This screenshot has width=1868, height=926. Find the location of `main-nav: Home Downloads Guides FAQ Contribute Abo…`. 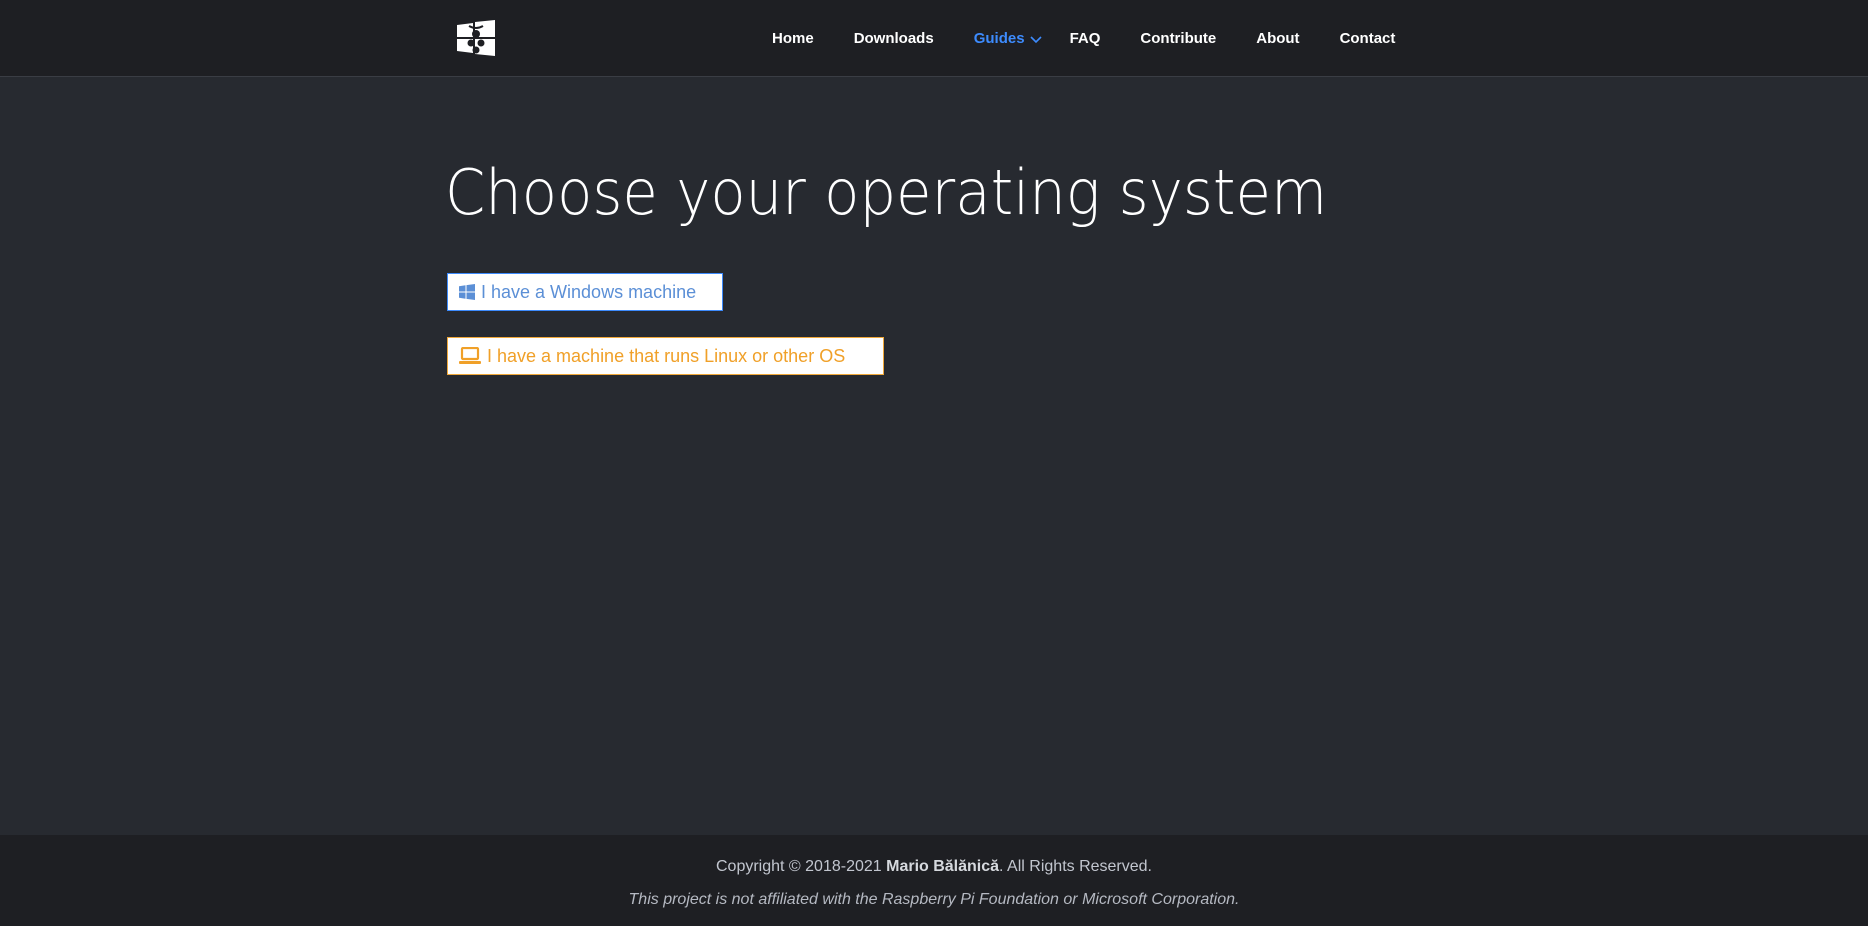

main-nav: Home Downloads Guides FAQ Contribute Abo… is located at coordinates (1083, 38).